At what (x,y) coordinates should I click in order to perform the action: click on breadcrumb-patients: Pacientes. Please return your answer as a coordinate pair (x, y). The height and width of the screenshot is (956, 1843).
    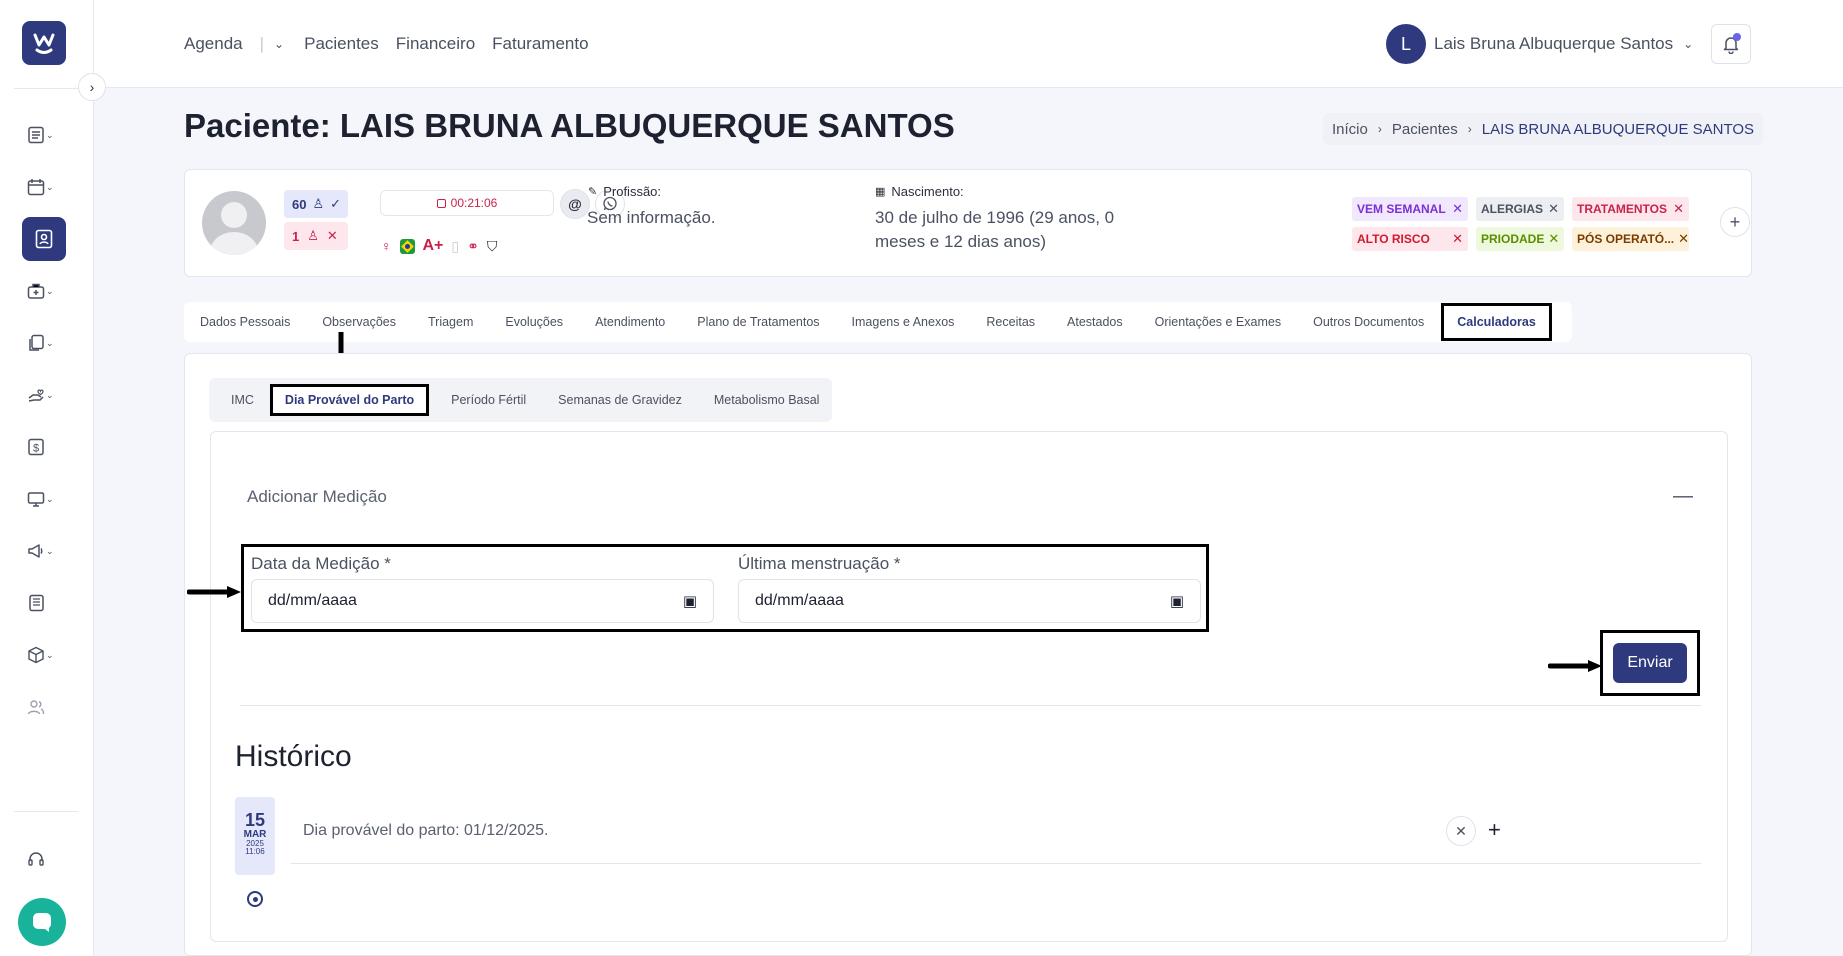
    Looking at the image, I should click on (1425, 129).